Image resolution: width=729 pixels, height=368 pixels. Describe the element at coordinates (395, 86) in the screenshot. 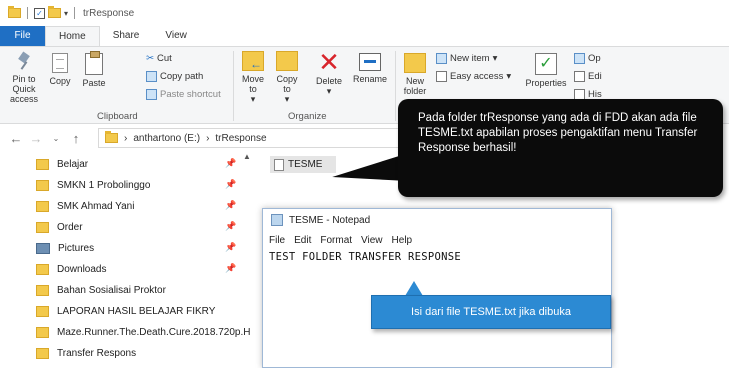

I see `group-divider` at that location.